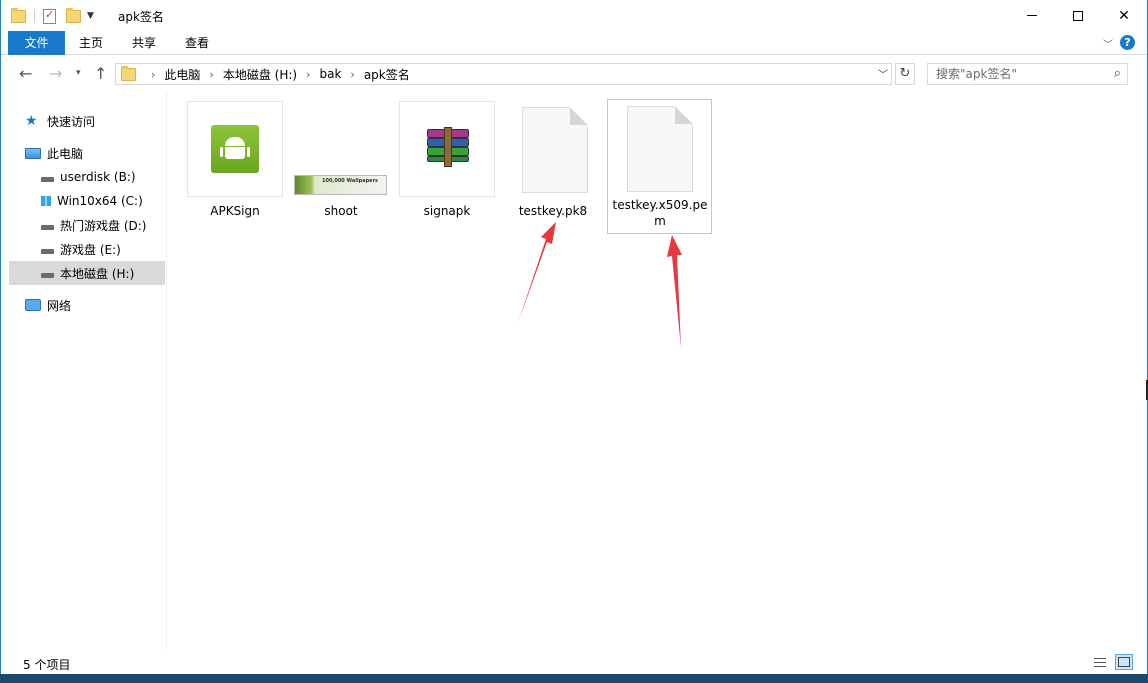 This screenshot has height=683, width=1148. Describe the element at coordinates (1100, 662) in the screenshot. I see `details-view-button` at that location.